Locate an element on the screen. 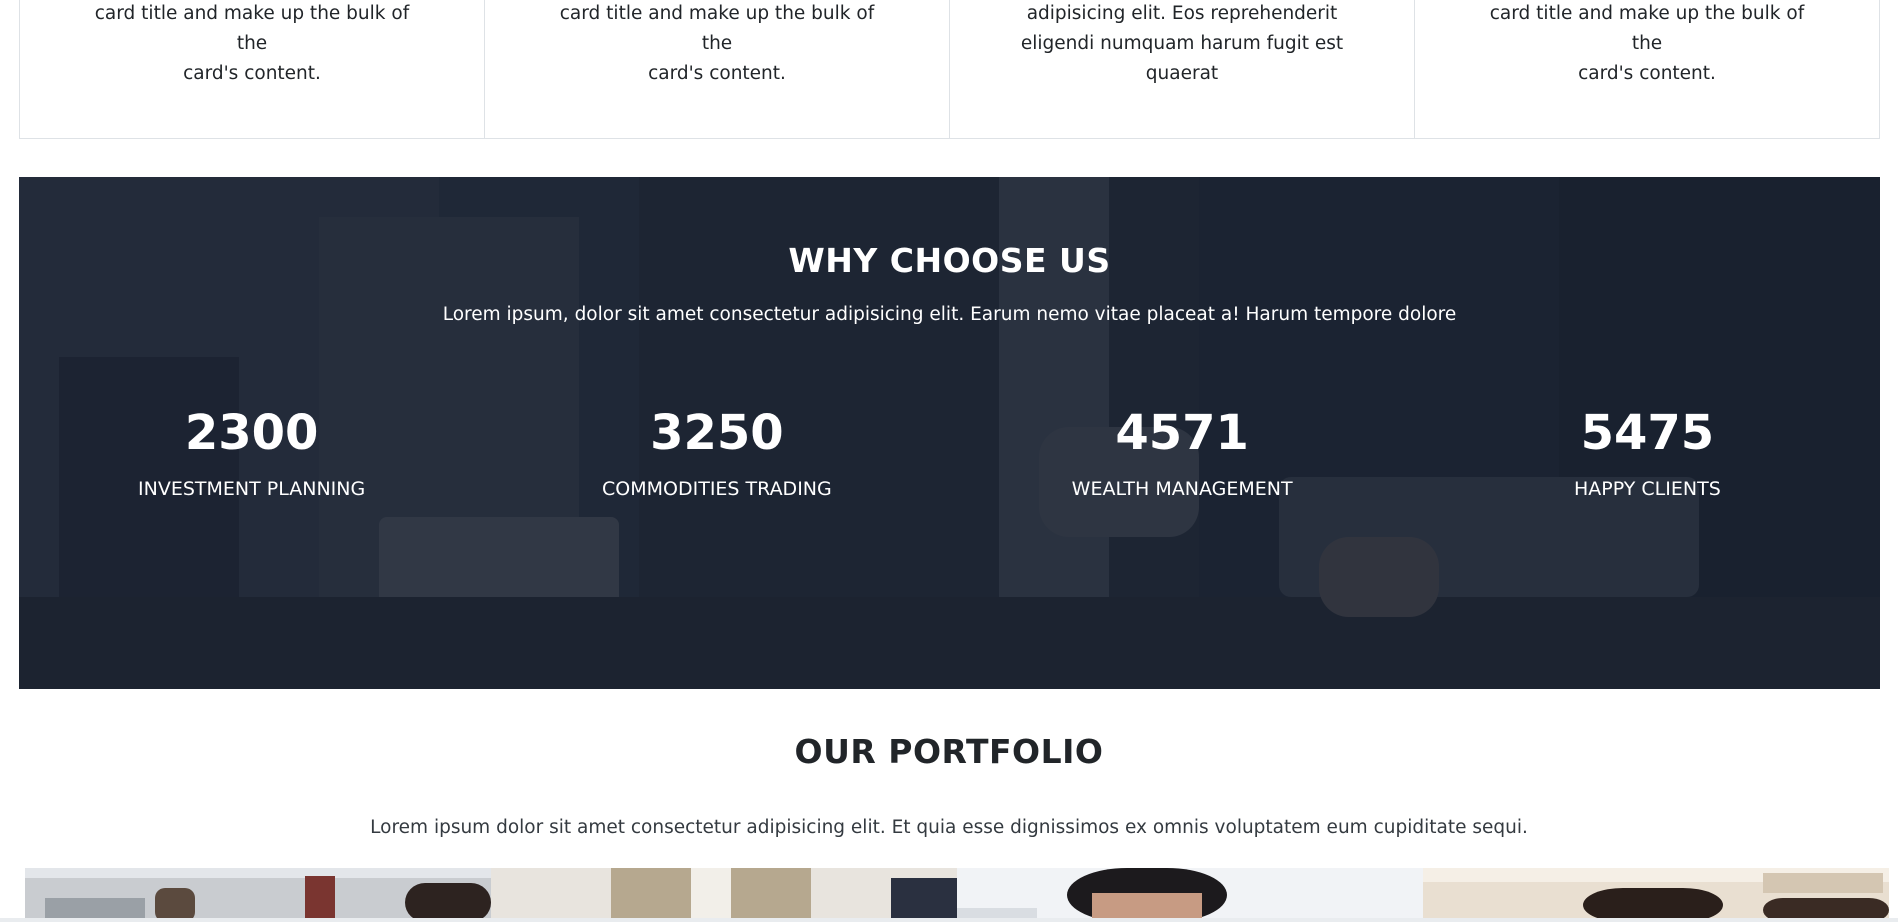 This screenshot has height=922, width=1898. portfolio-gallery is located at coordinates (961, 895).